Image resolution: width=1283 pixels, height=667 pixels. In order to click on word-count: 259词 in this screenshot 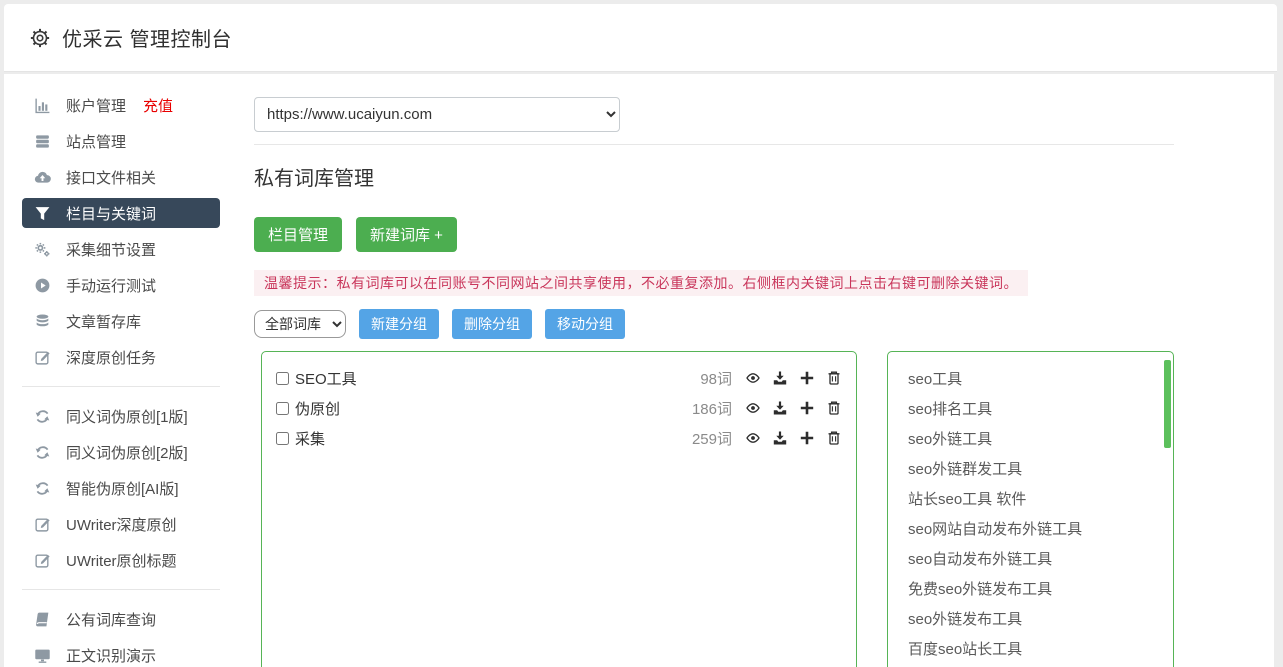, I will do `click(711, 439)`.